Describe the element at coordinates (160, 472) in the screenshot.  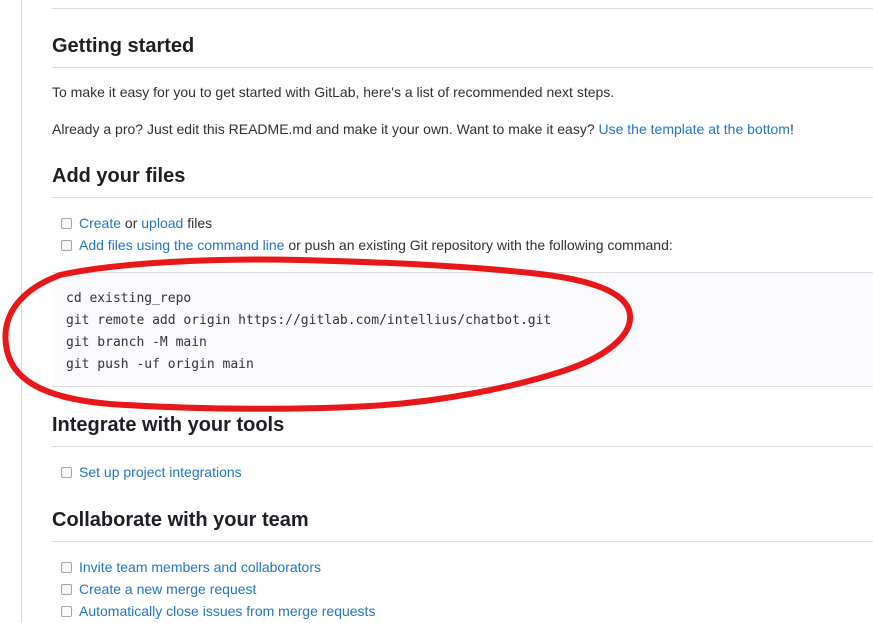
I see `project-integrations-link: Set up project integrations` at that location.